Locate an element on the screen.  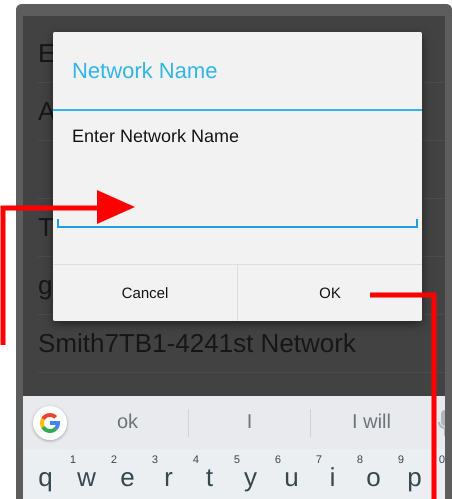
key-hint: 3 is located at coordinates (155, 460).